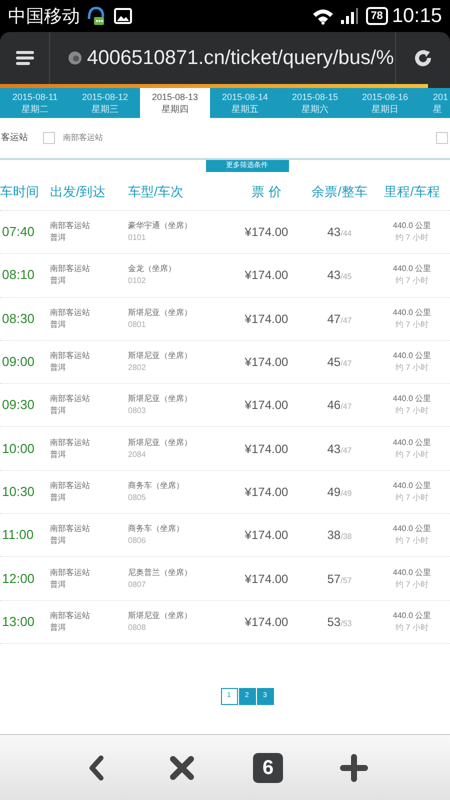  I want to click on plus-icon, so click(354, 768).